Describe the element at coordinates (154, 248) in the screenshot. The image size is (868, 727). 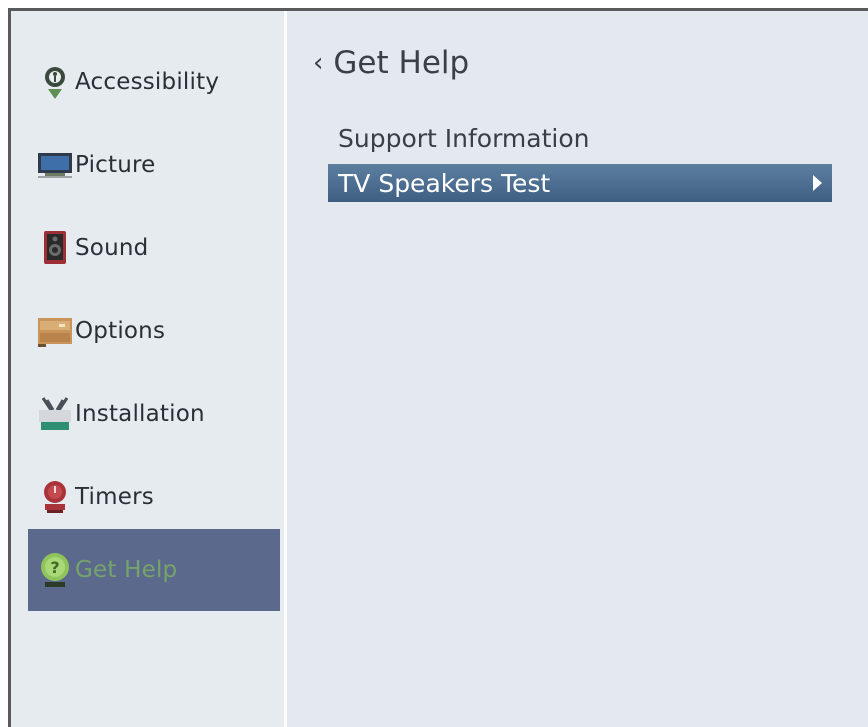
I see `sidebar-item-sound: Sound` at that location.